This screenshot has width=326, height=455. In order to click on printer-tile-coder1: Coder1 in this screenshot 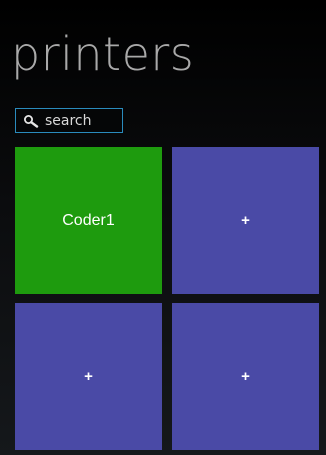, I will do `click(88, 220)`.